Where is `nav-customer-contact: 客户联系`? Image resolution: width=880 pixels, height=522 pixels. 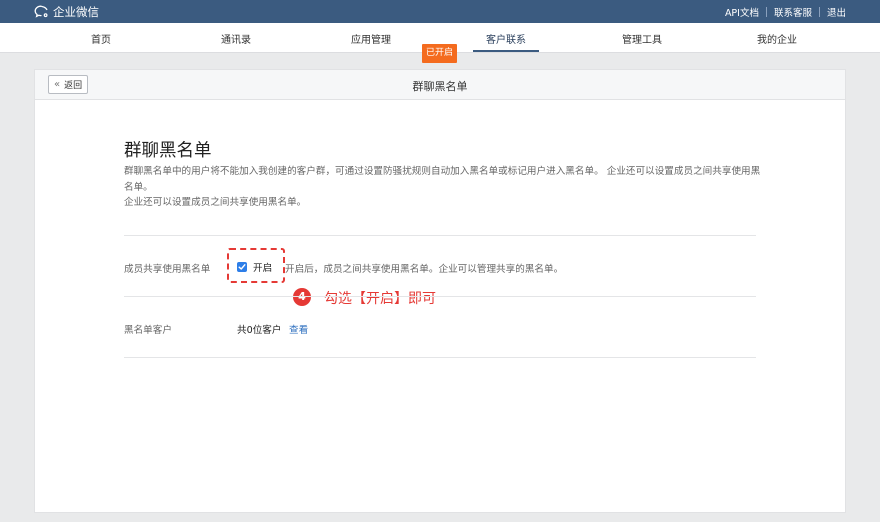
nav-customer-contact: 客户联系 is located at coordinates (506, 38).